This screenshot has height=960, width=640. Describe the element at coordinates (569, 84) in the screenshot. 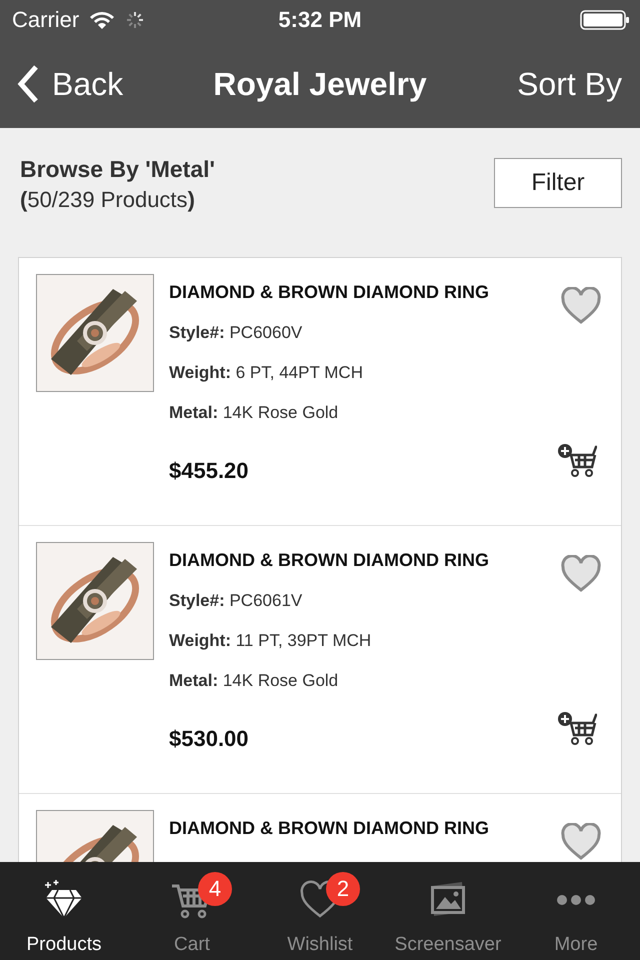

I see `sort-by-button: Sort By` at that location.